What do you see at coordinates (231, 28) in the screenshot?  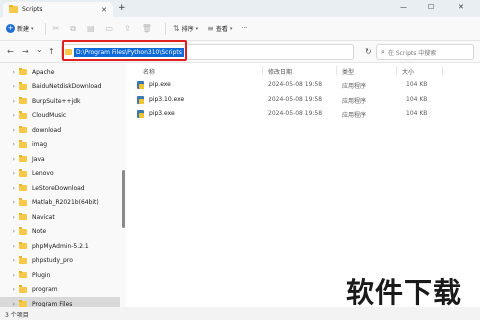 I see `chevron-down-icon: ▾` at bounding box center [231, 28].